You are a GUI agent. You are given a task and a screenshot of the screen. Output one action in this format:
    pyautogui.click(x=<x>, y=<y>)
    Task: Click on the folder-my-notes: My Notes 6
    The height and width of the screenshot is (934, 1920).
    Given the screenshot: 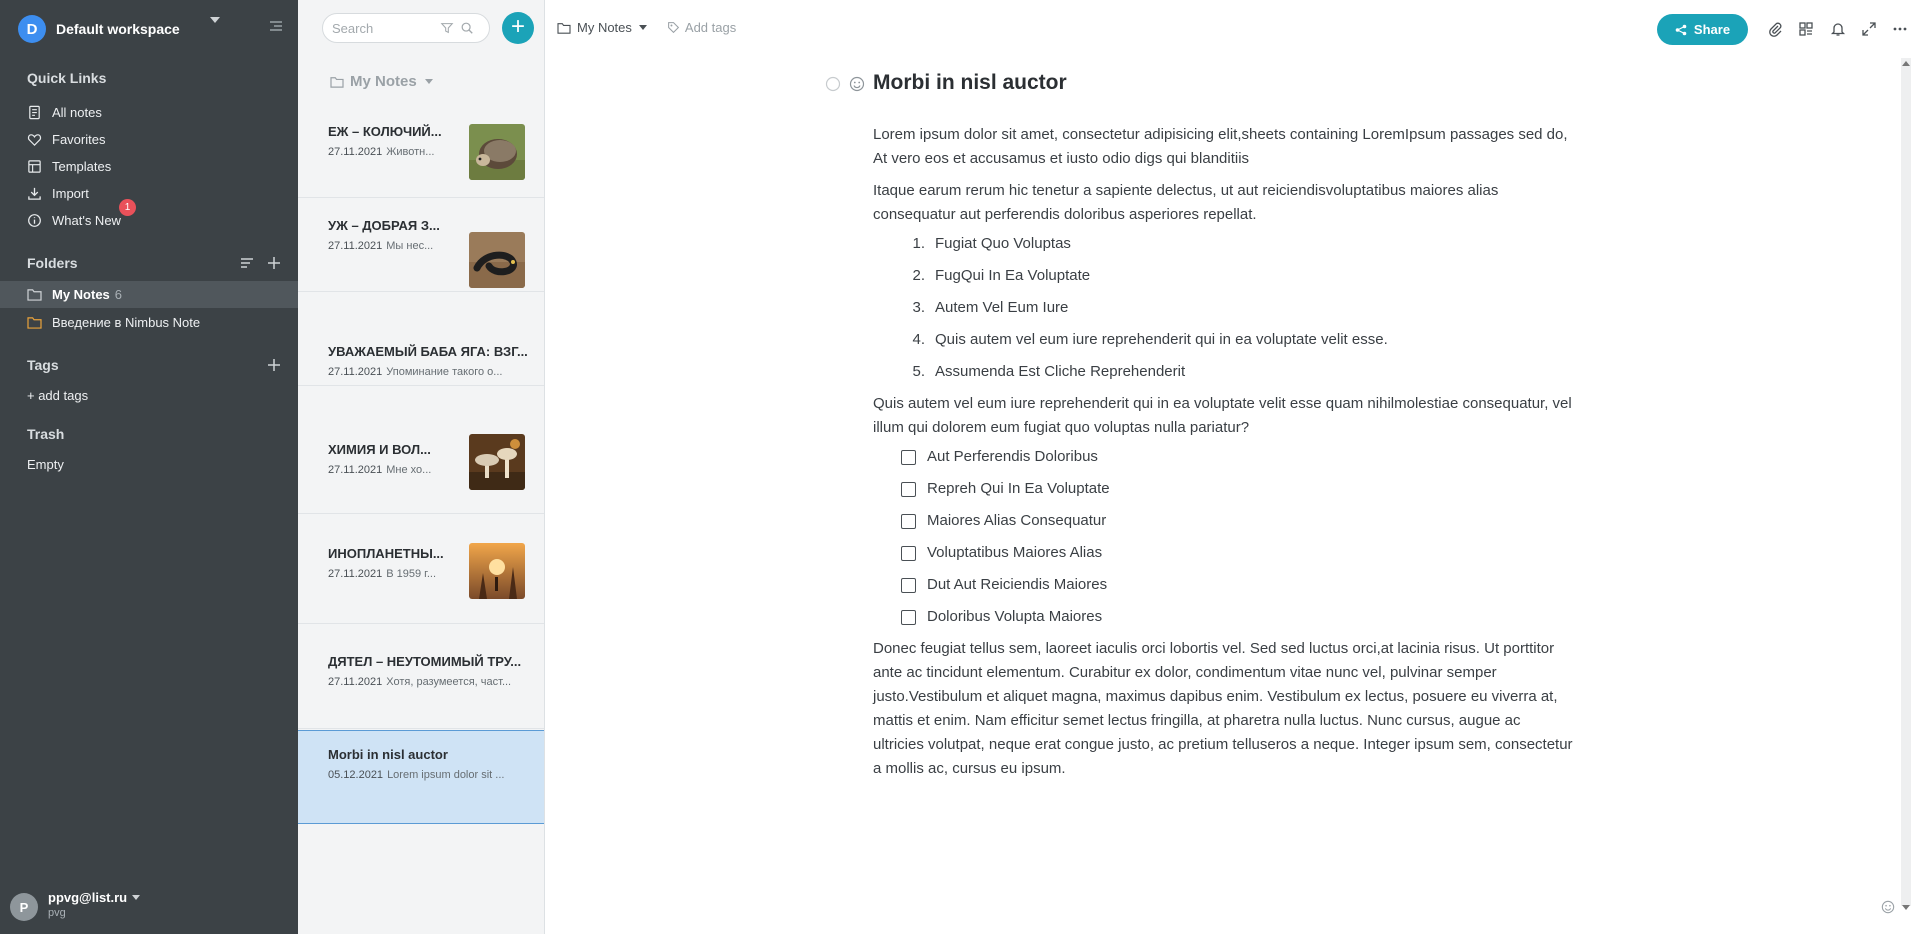 What is the action you would take?
    pyautogui.click(x=149, y=294)
    